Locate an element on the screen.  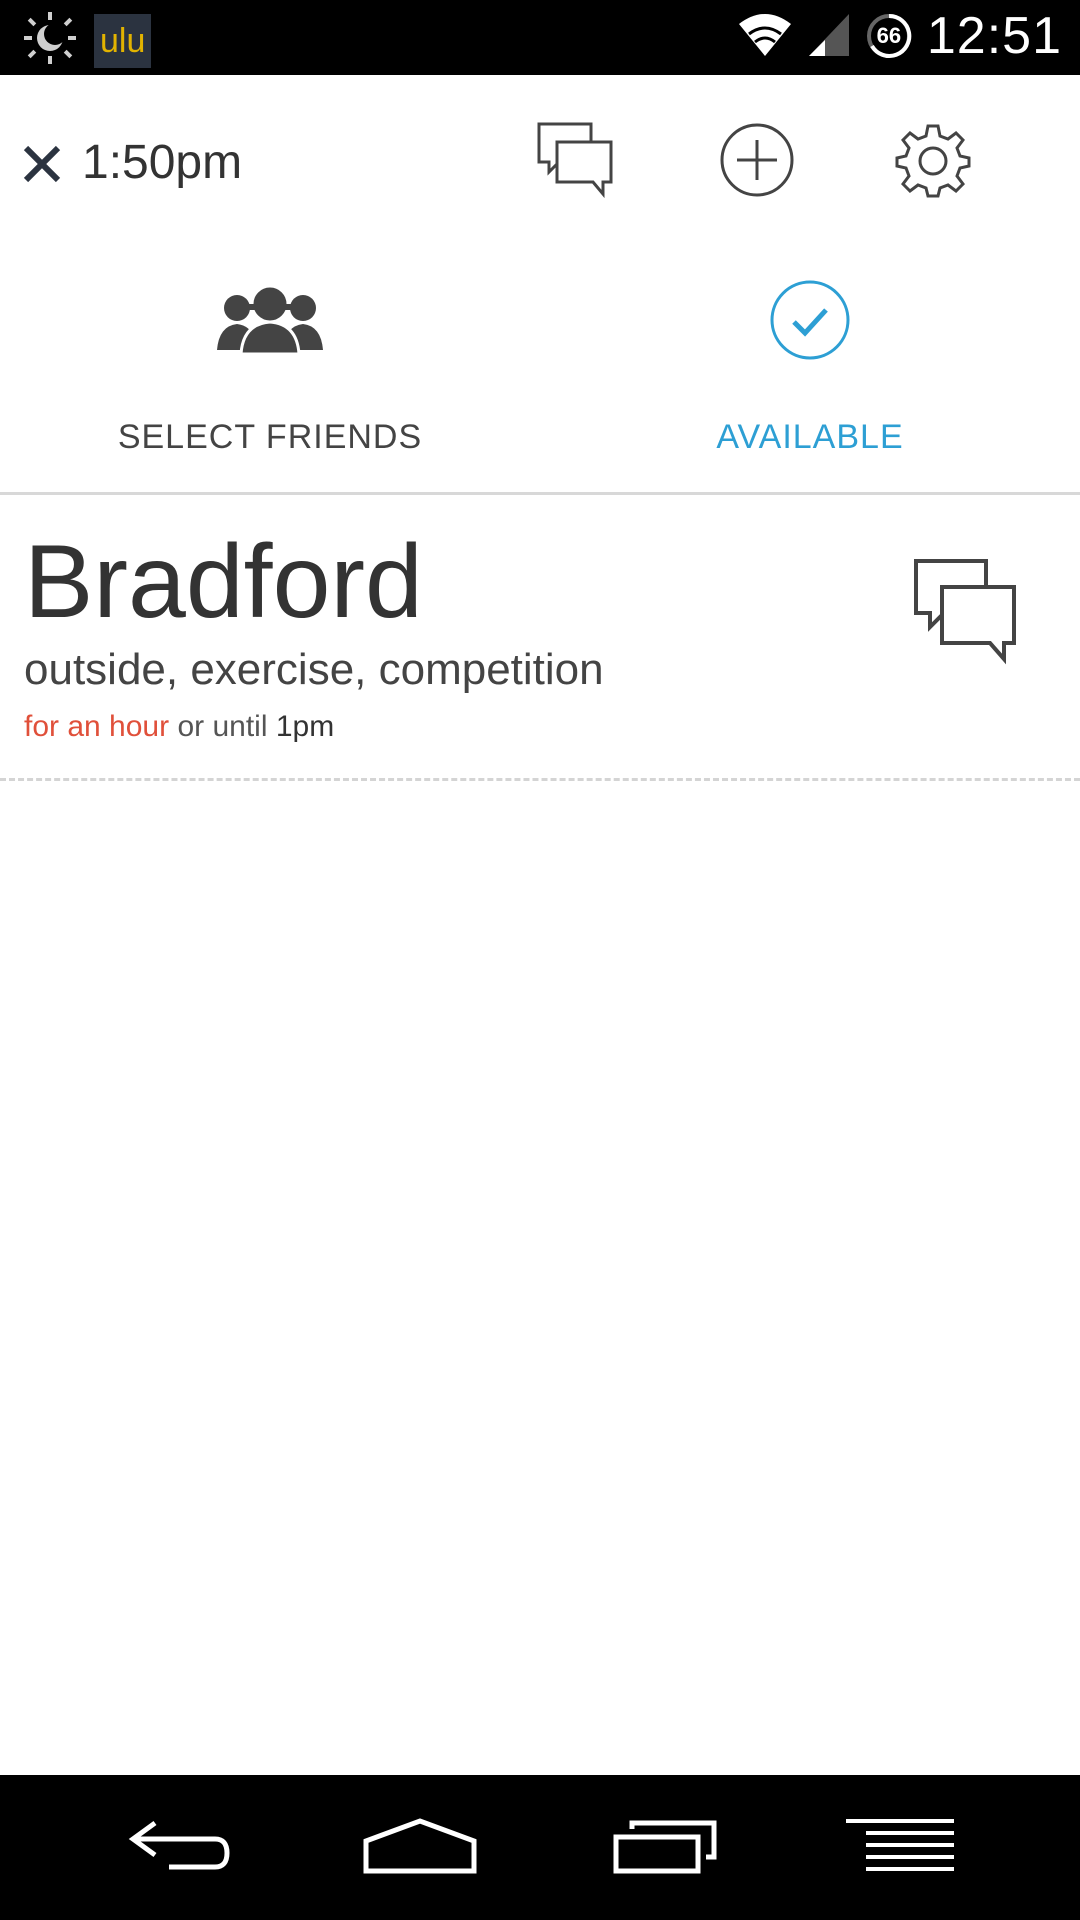
entry-time: for an hour or until 1pm is located at coordinates (179, 727).